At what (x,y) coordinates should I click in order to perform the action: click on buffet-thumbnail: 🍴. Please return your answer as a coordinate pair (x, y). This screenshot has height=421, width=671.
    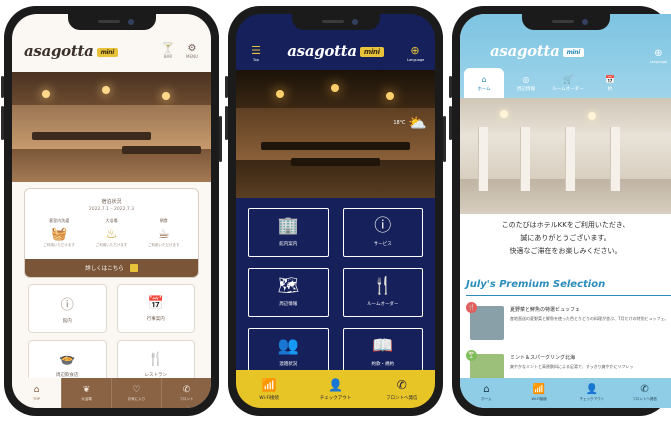
    Looking at the image, I should click on (485, 321).